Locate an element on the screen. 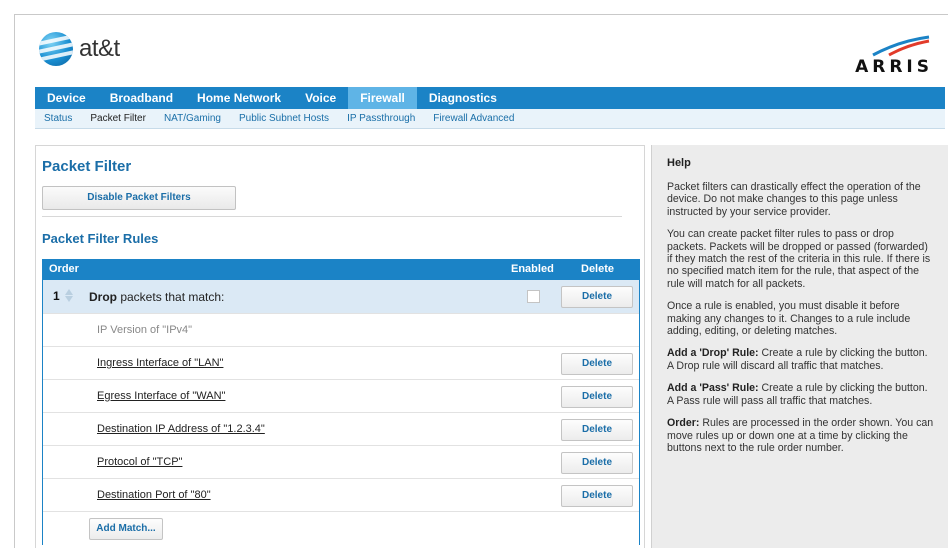 Image resolution: width=948 pixels, height=548 pixels. att-logo: at&t is located at coordinates (79, 49).